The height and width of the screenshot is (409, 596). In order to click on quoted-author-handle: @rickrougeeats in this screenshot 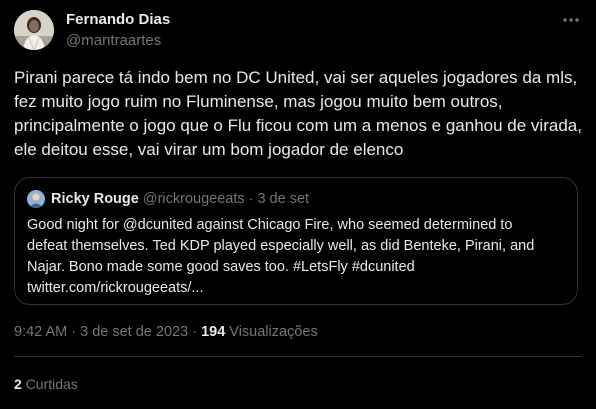, I will do `click(193, 199)`.